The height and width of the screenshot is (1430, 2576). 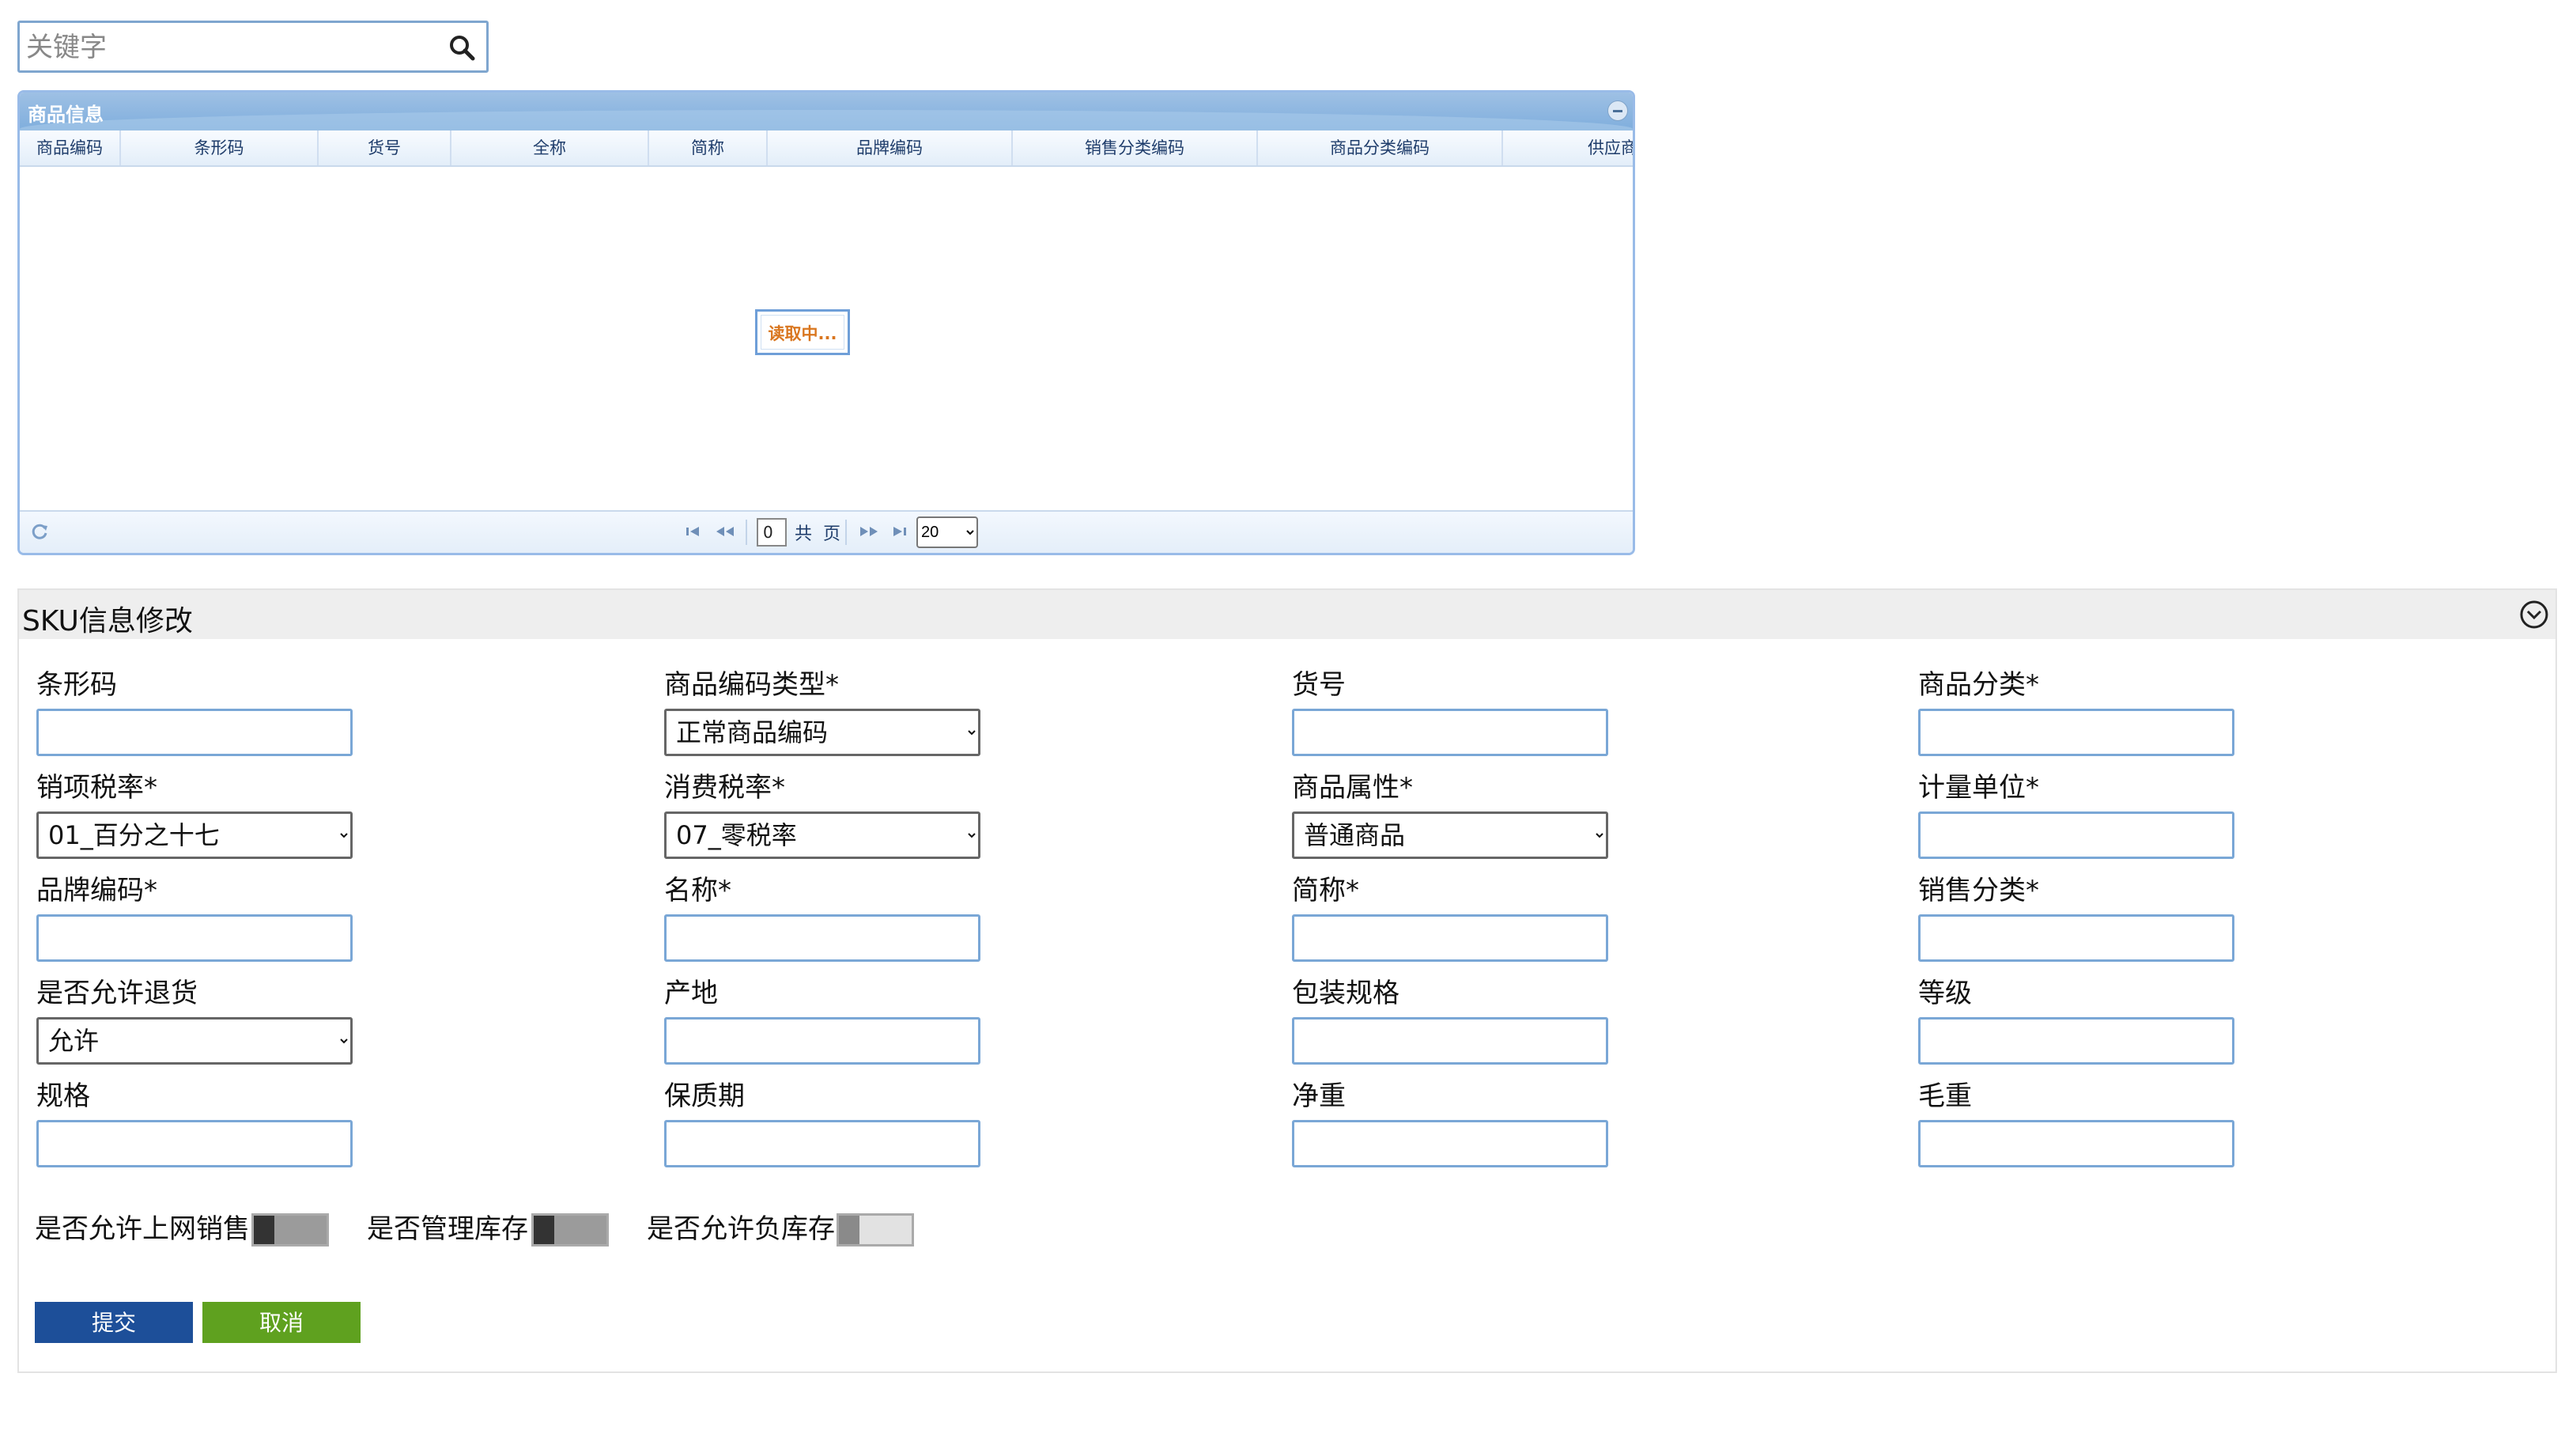 What do you see at coordinates (822, 938) in the screenshot?
I see `name-input` at bounding box center [822, 938].